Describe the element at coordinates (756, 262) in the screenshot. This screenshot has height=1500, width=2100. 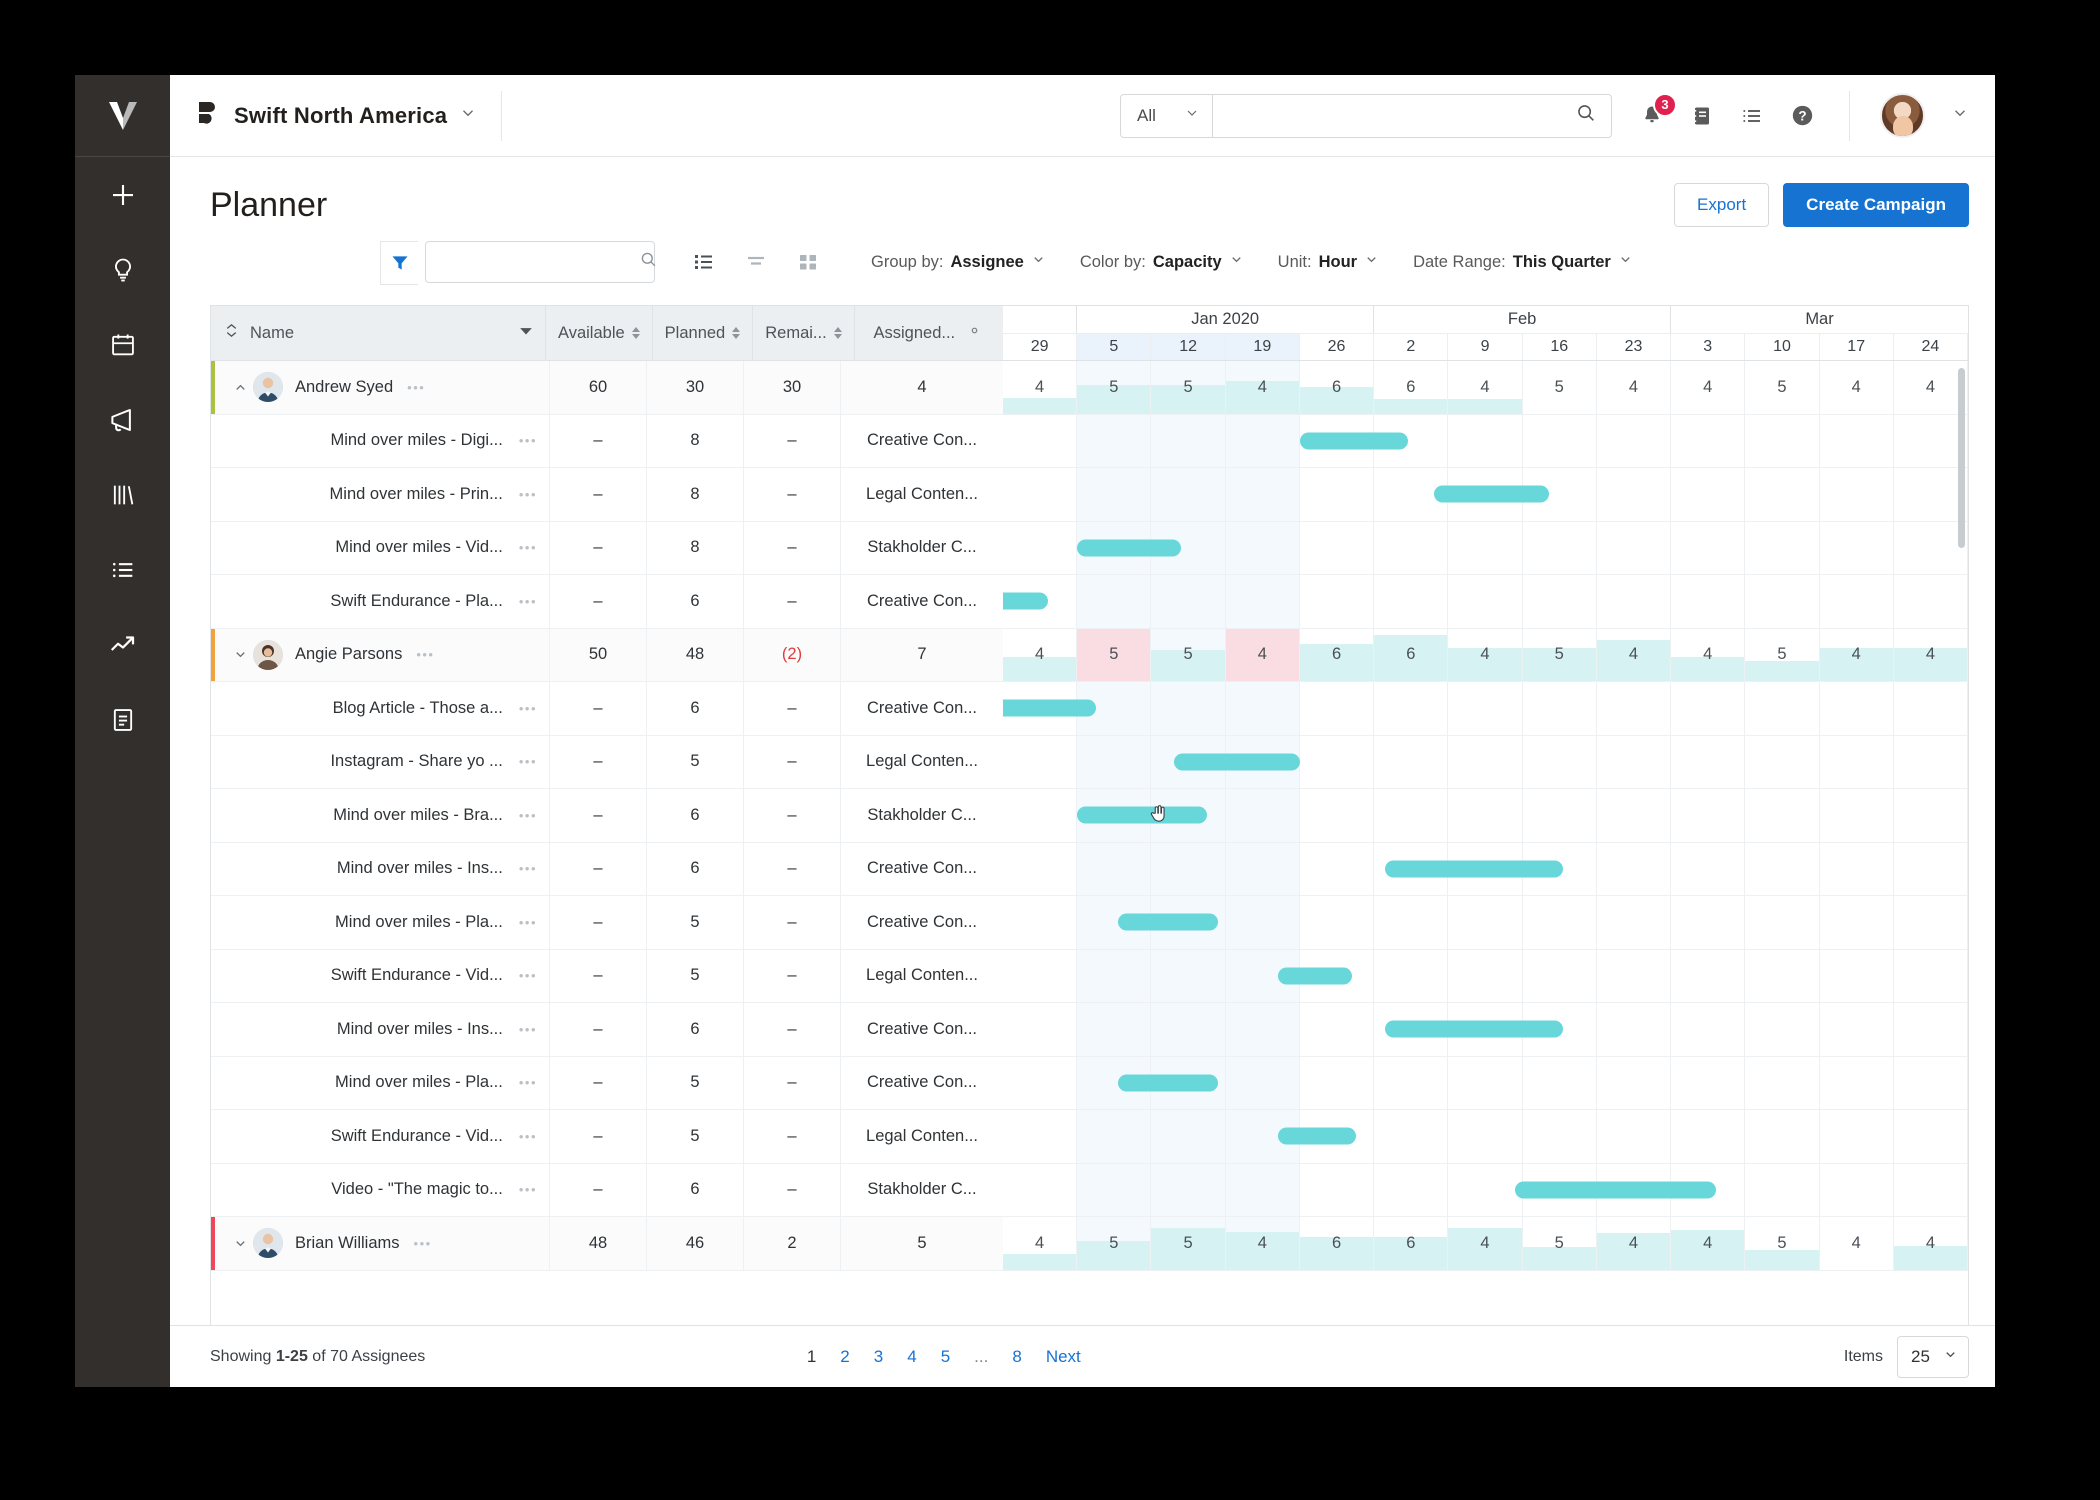
I see `sort-view-icon` at that location.